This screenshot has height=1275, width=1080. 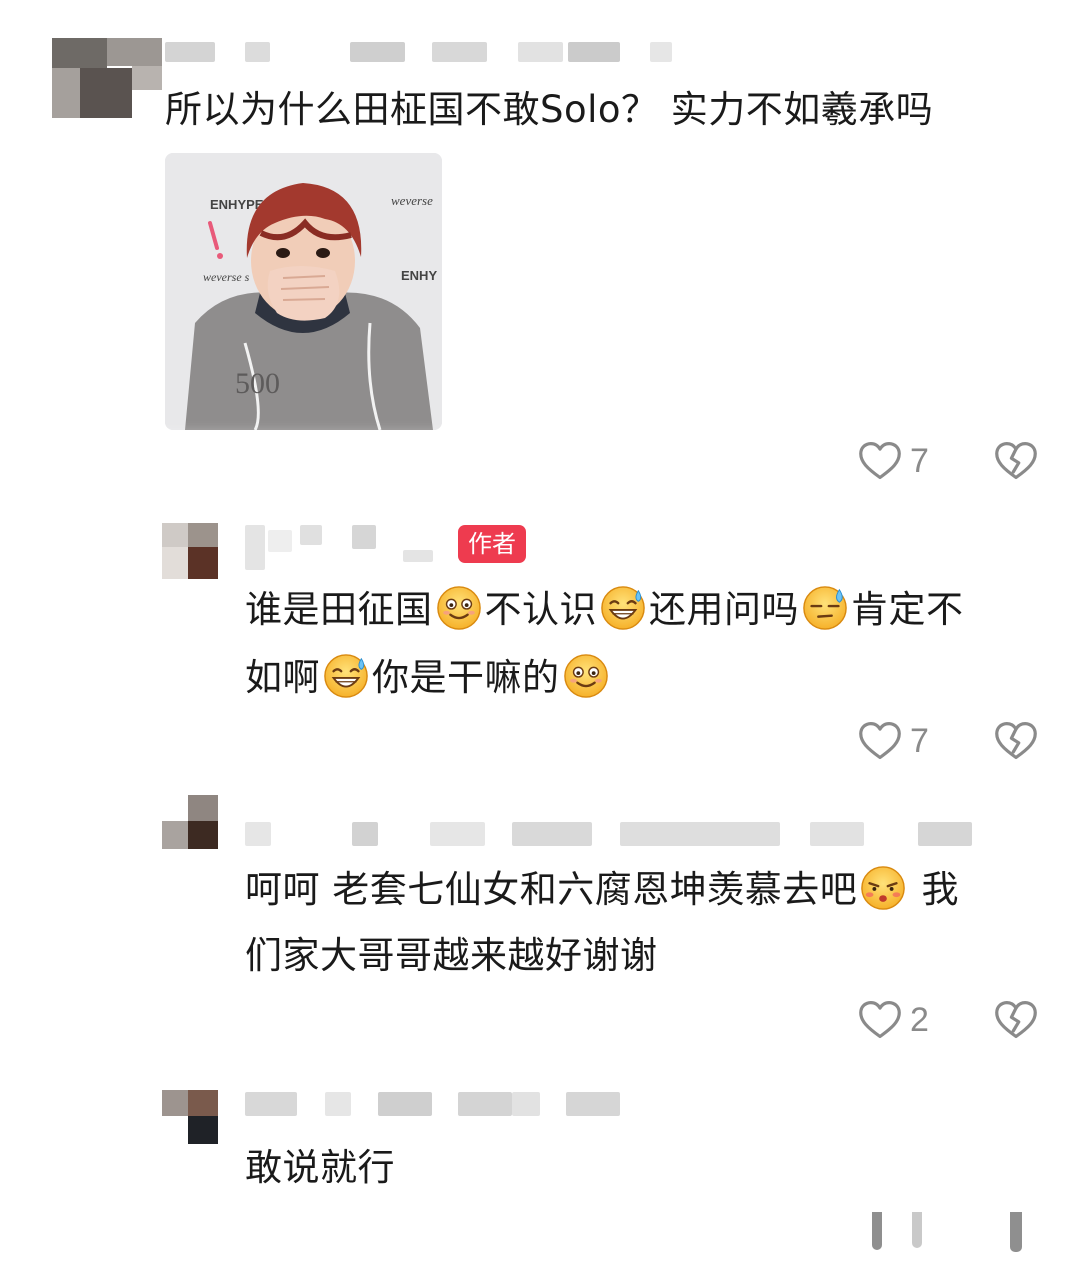 What do you see at coordinates (320, 1167) in the screenshot?
I see `comment-text: 敢说就行` at bounding box center [320, 1167].